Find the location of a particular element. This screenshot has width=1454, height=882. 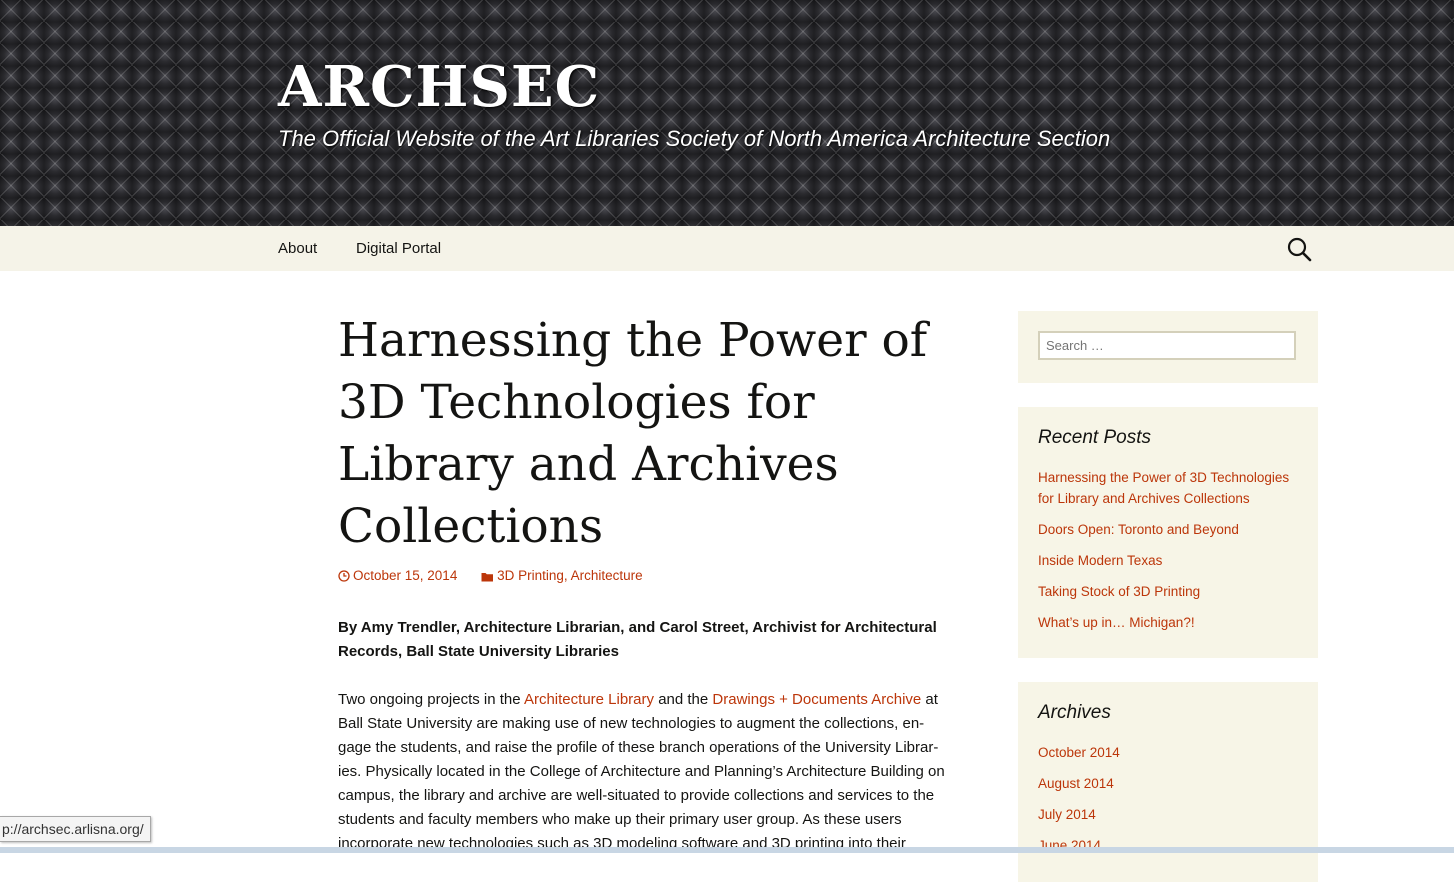

body-text: and the is located at coordinates (683, 699).